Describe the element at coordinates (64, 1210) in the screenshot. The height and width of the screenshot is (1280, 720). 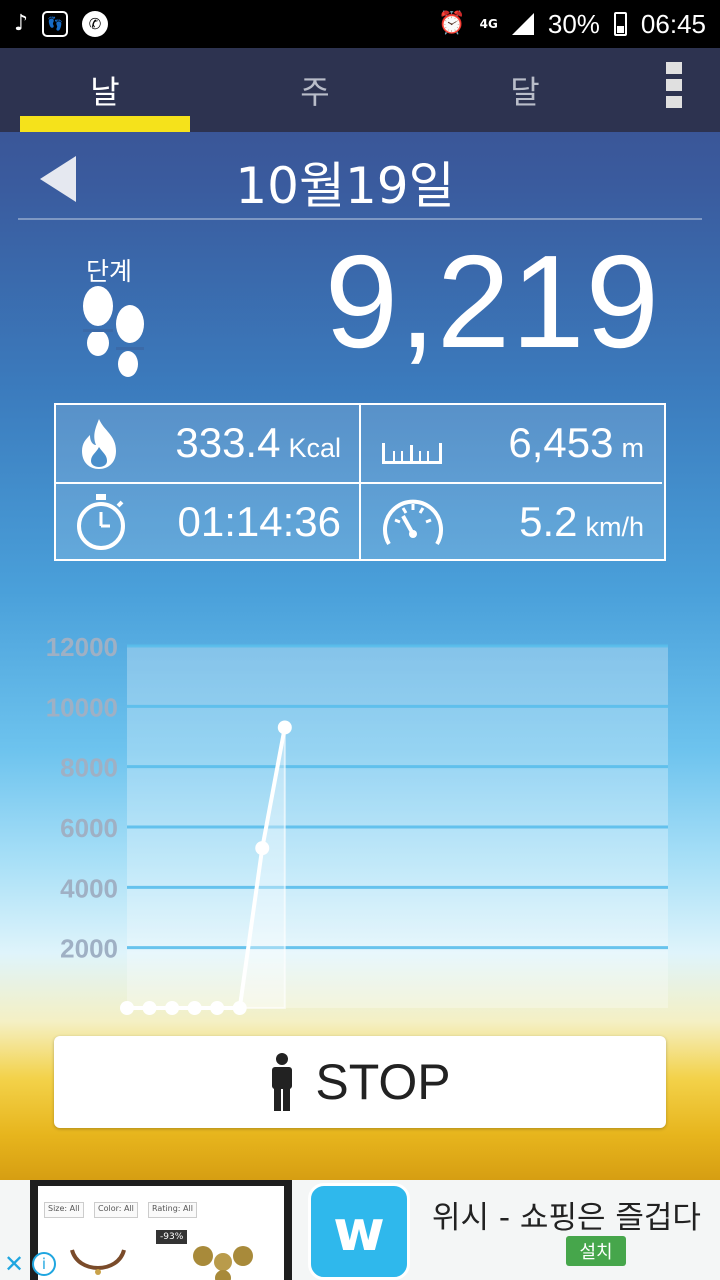
I see `ad-chip: Size: All` at that location.